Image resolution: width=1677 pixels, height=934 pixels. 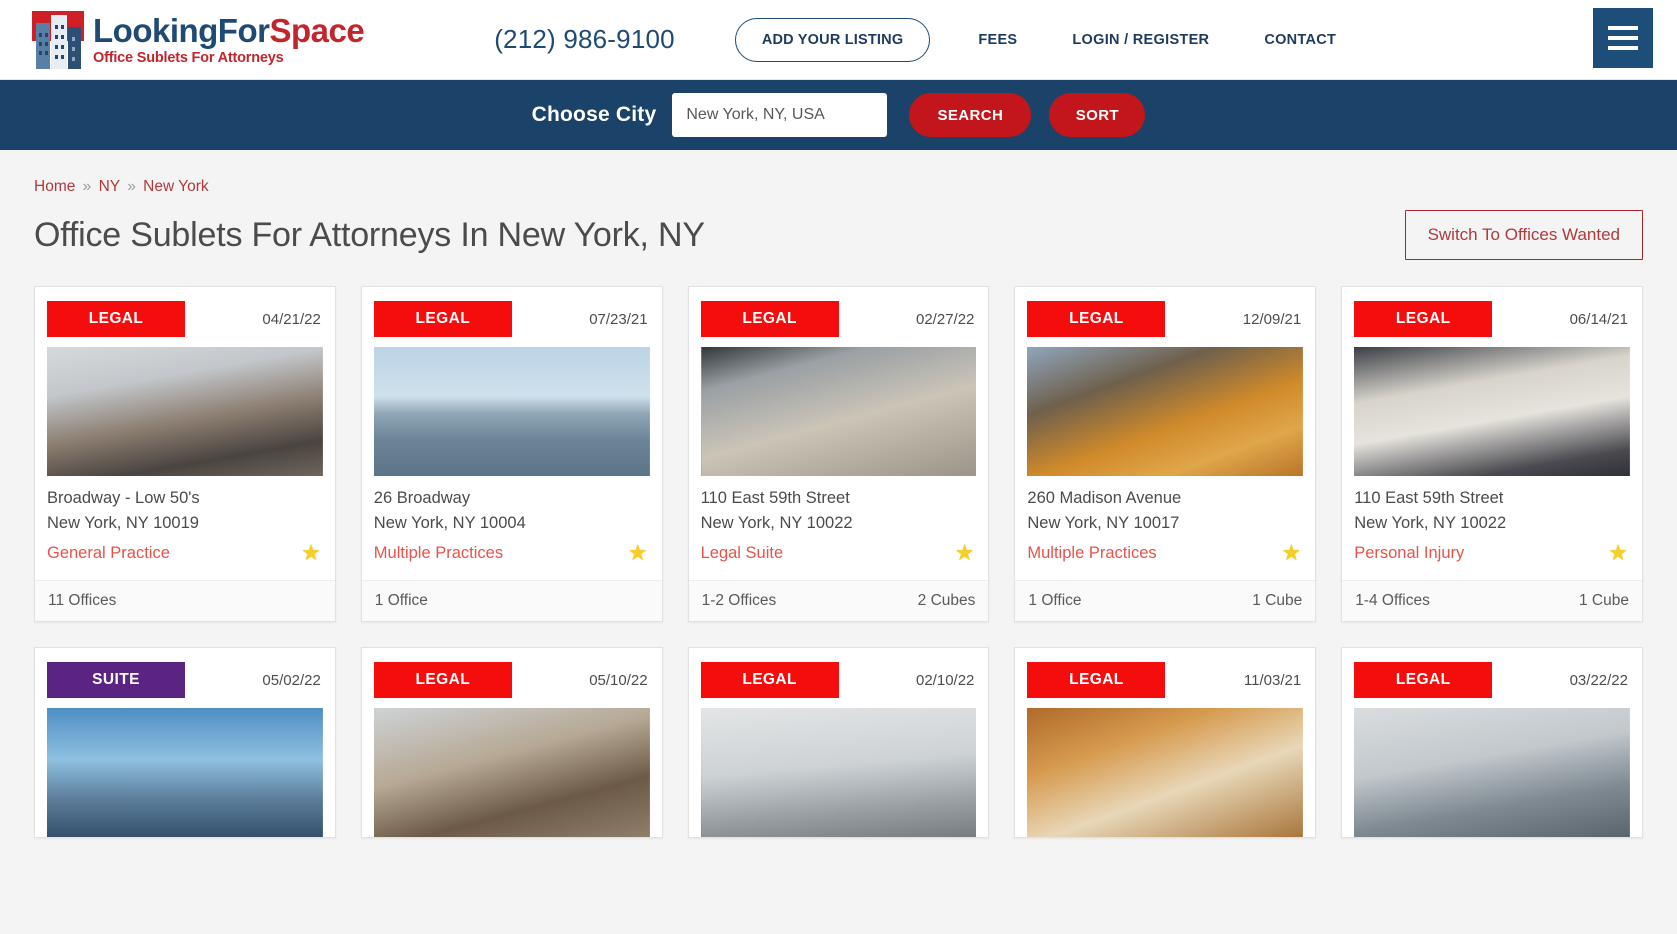 What do you see at coordinates (291, 680) in the screenshot?
I see `listing-date: 05/02/22` at bounding box center [291, 680].